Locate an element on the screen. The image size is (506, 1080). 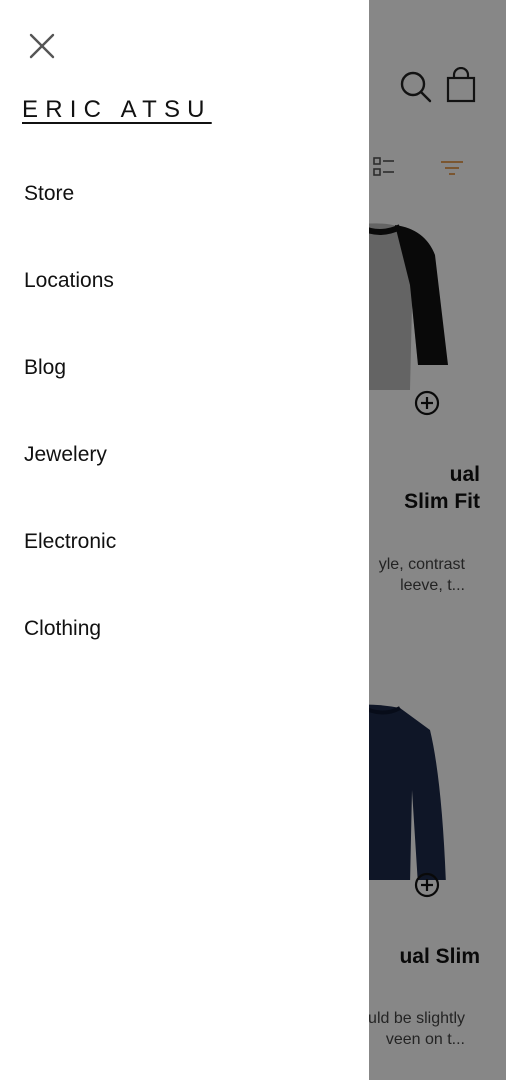
menu-item-electronic: Electronic is located at coordinates (184, 561).